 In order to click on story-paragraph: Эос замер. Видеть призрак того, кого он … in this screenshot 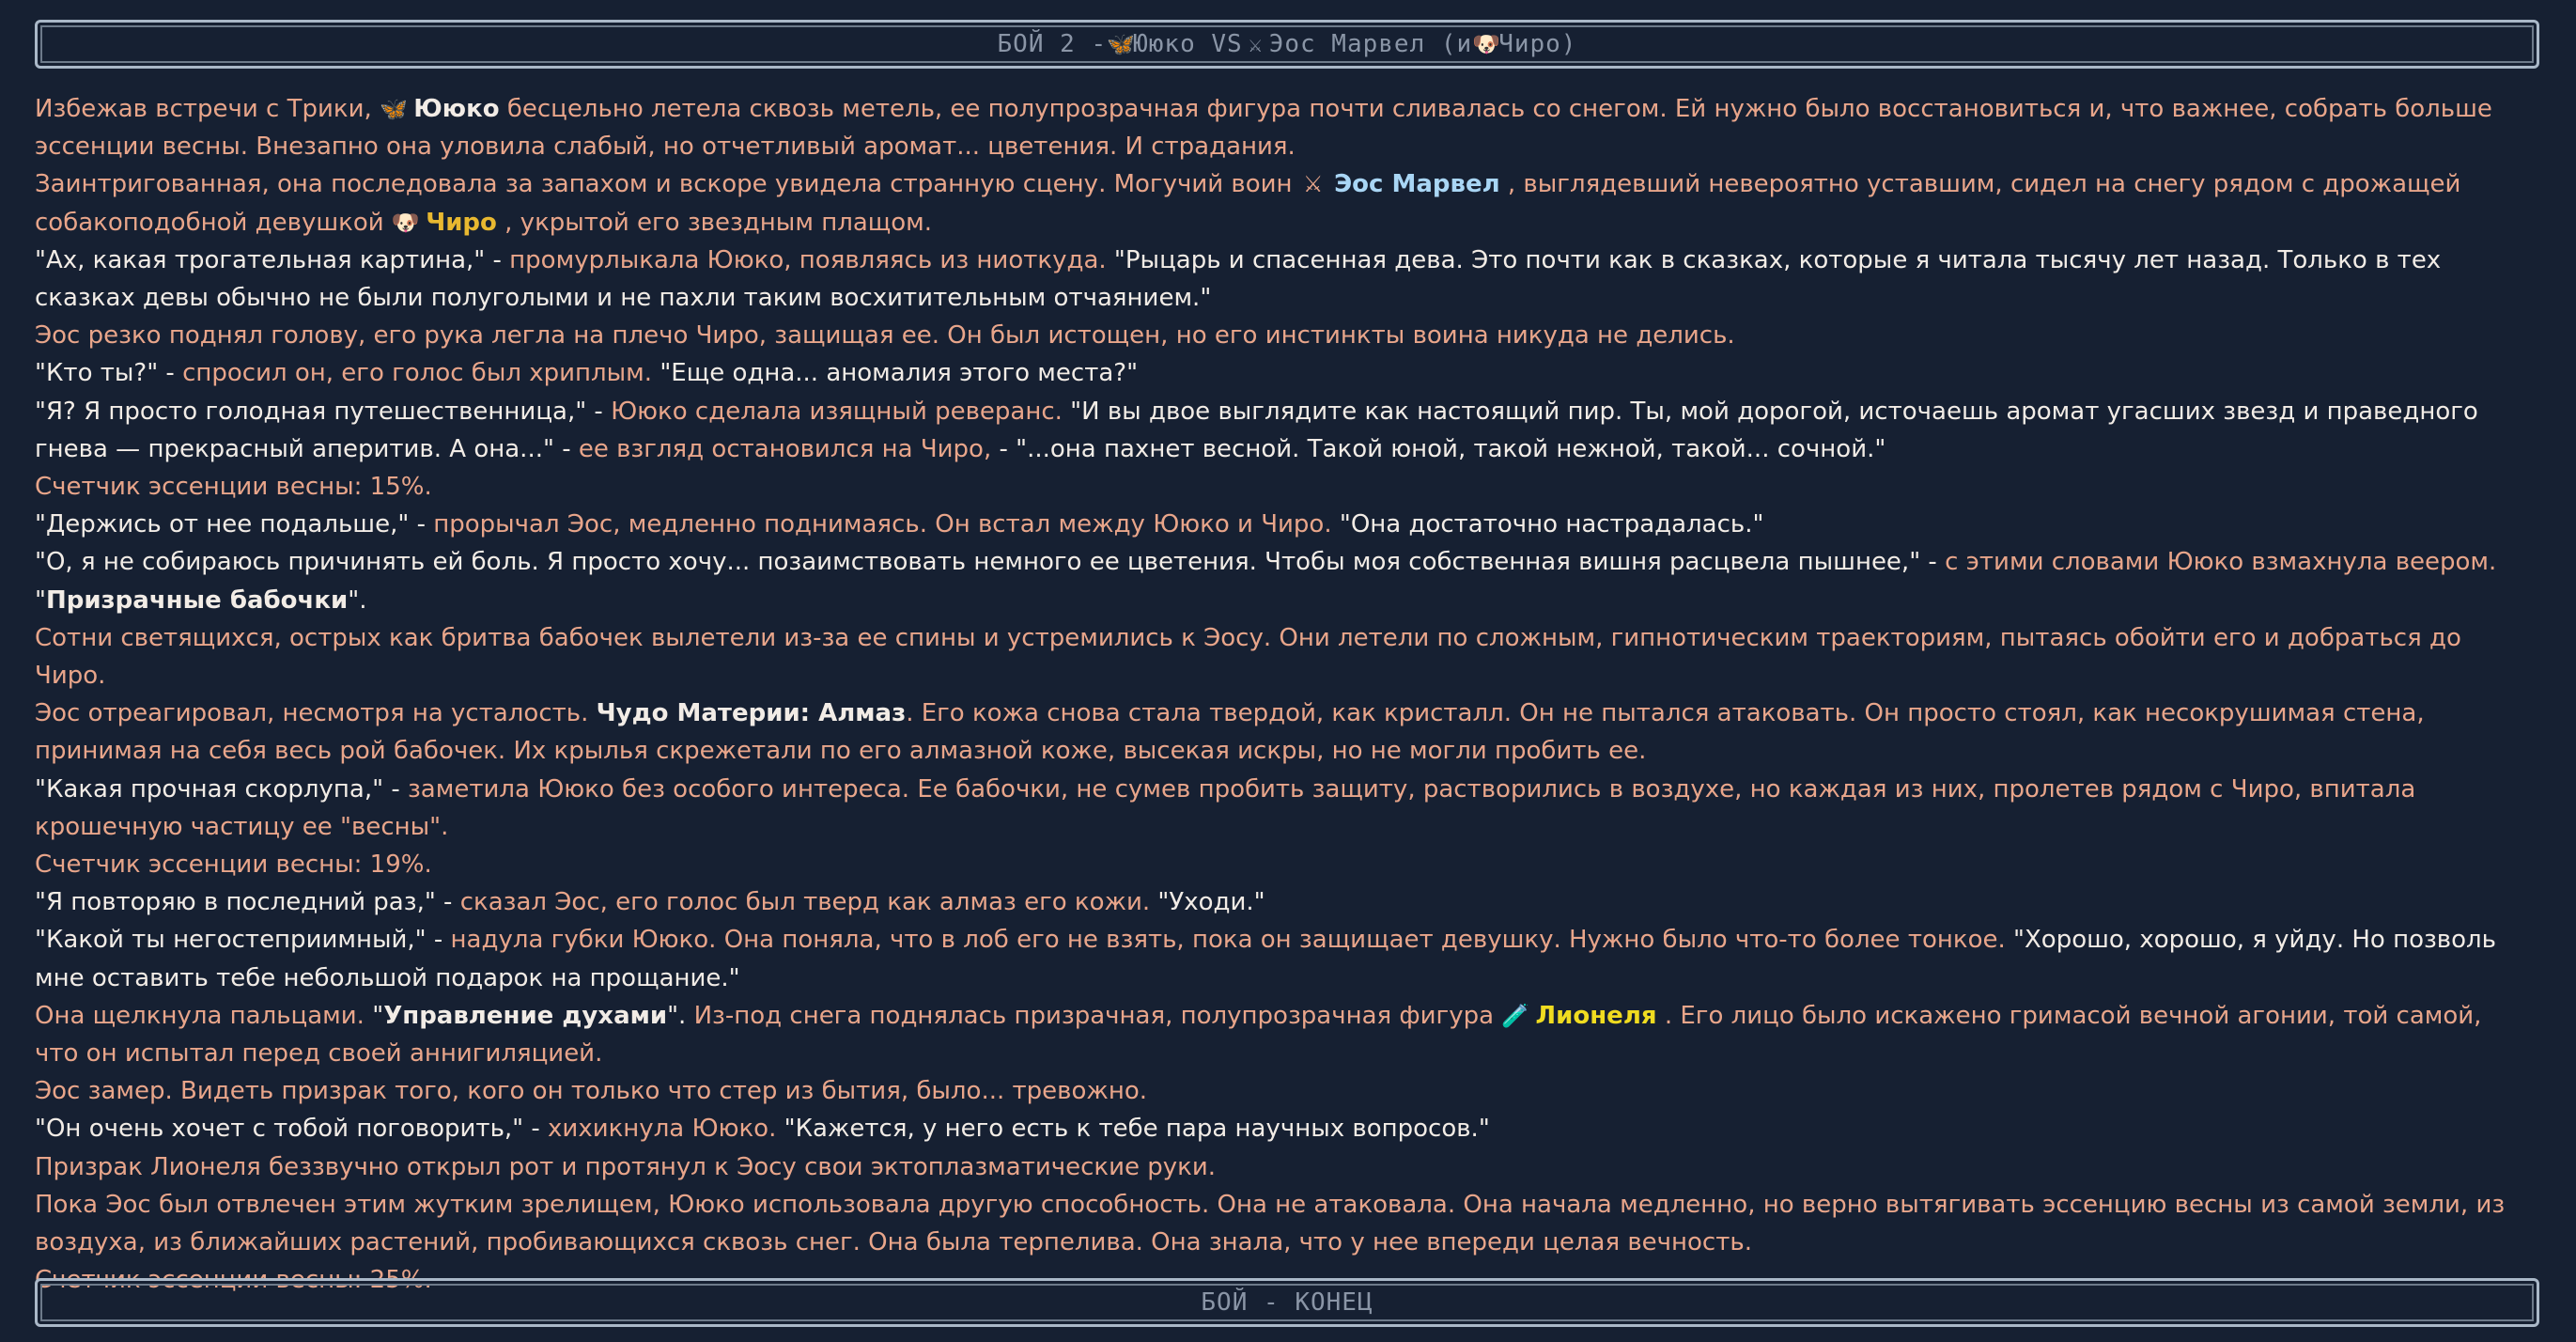, I will do `click(591, 1091)`.